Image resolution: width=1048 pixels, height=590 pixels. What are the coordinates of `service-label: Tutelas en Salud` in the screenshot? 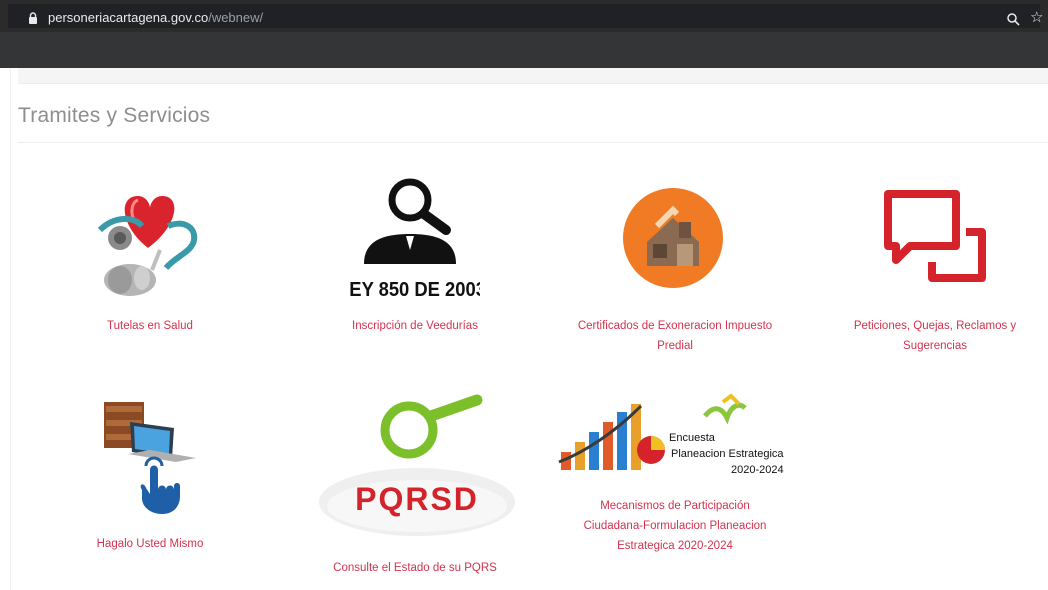 It's located at (150, 326).